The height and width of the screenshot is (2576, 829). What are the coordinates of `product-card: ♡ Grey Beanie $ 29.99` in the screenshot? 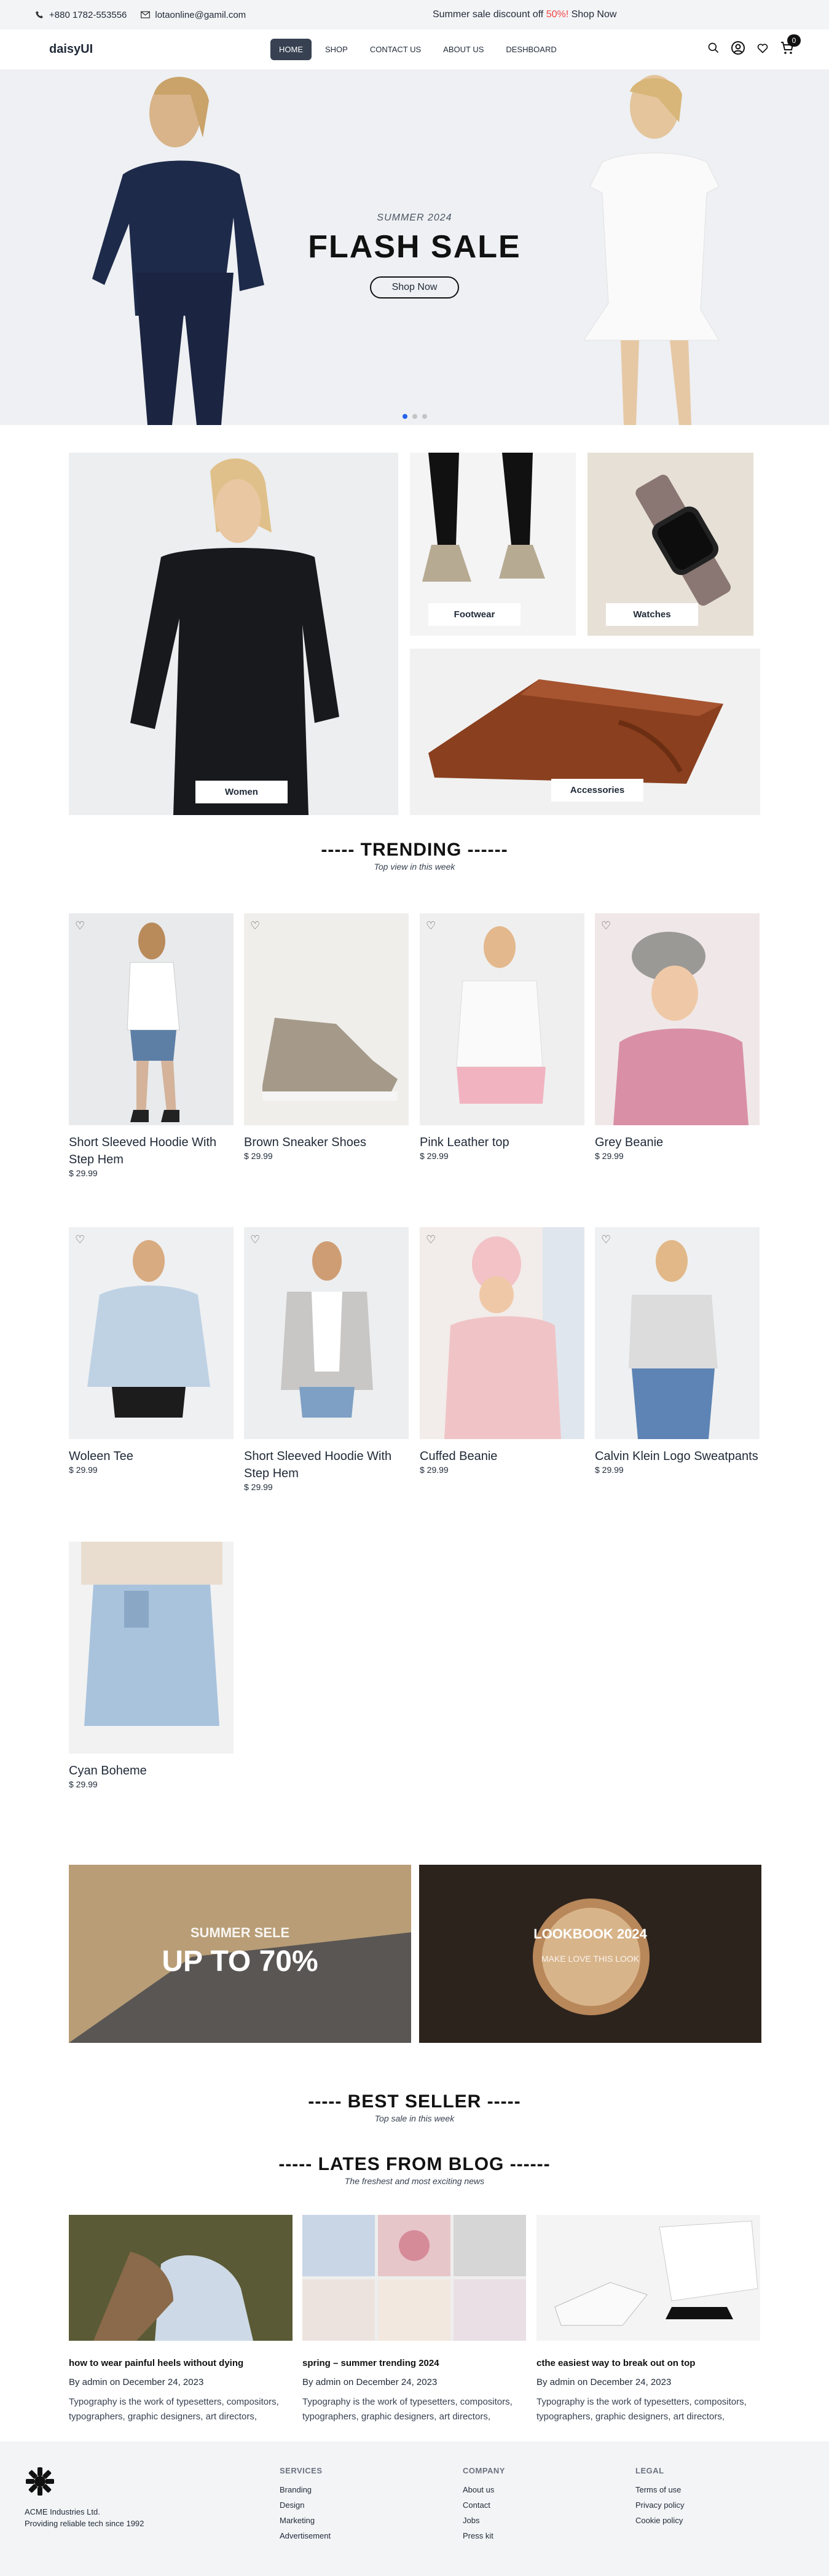 It's located at (677, 1037).